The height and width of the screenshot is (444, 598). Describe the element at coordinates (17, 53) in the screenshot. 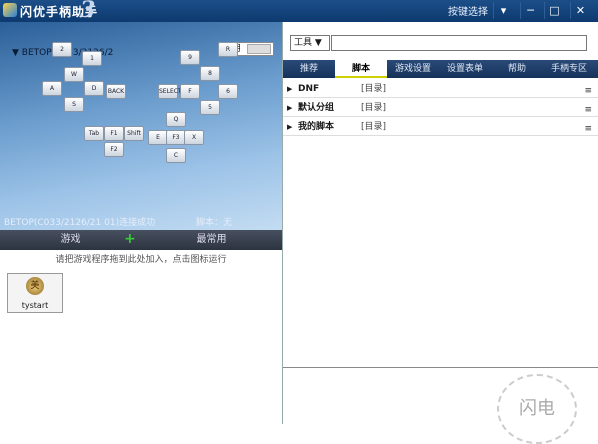

I see `triangle-icon: ▼` at that location.